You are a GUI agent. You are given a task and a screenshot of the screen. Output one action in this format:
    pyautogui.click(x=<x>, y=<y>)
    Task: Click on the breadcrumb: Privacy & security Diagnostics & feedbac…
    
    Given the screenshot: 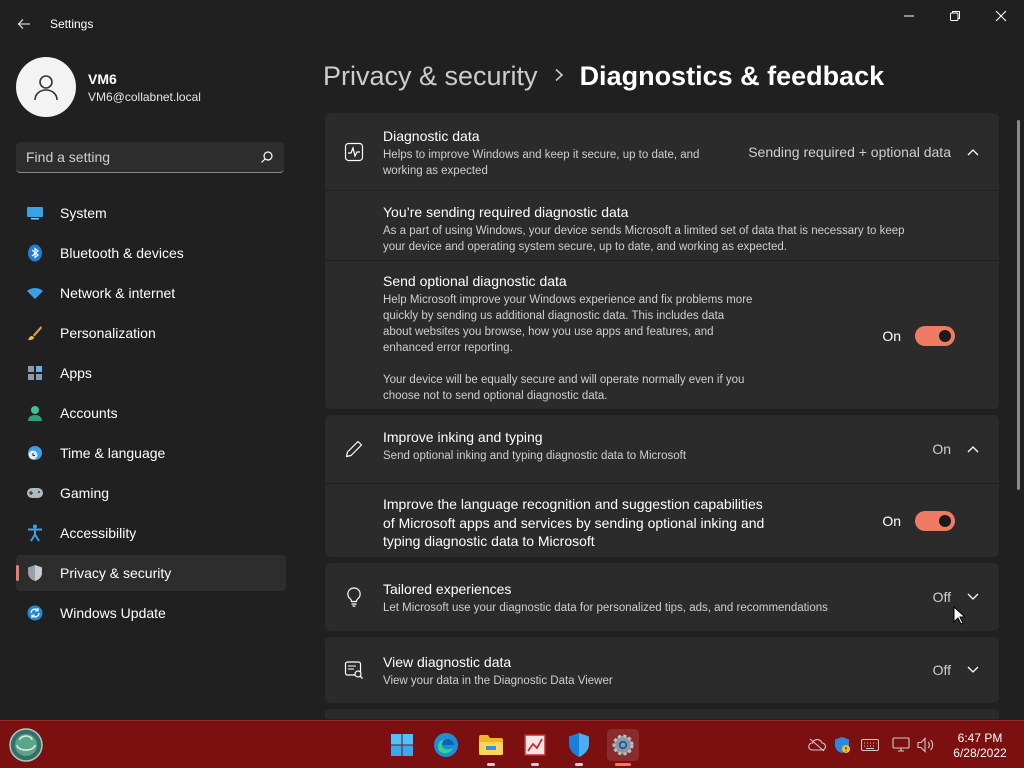 What is the action you would take?
    pyautogui.click(x=603, y=76)
    